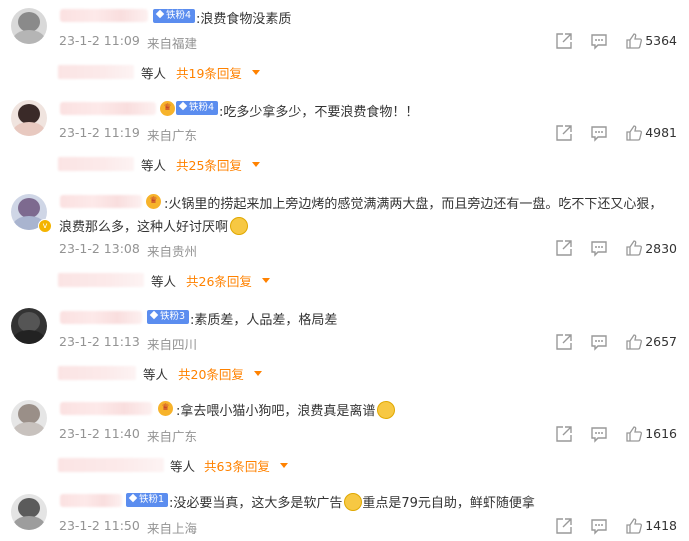  What do you see at coordinates (168, 72) in the screenshot?
I see `replies-summary: 等人 共19条回复` at bounding box center [168, 72].